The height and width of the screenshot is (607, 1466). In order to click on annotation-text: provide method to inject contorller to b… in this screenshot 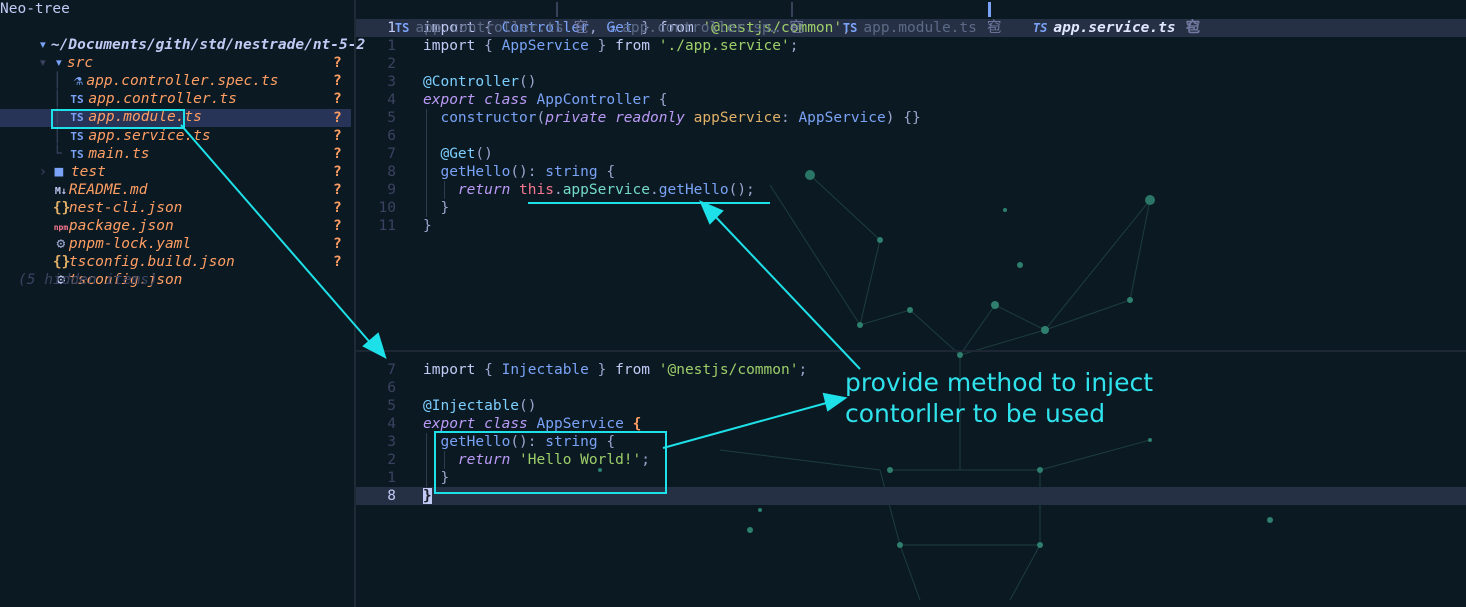, I will do `click(999, 398)`.